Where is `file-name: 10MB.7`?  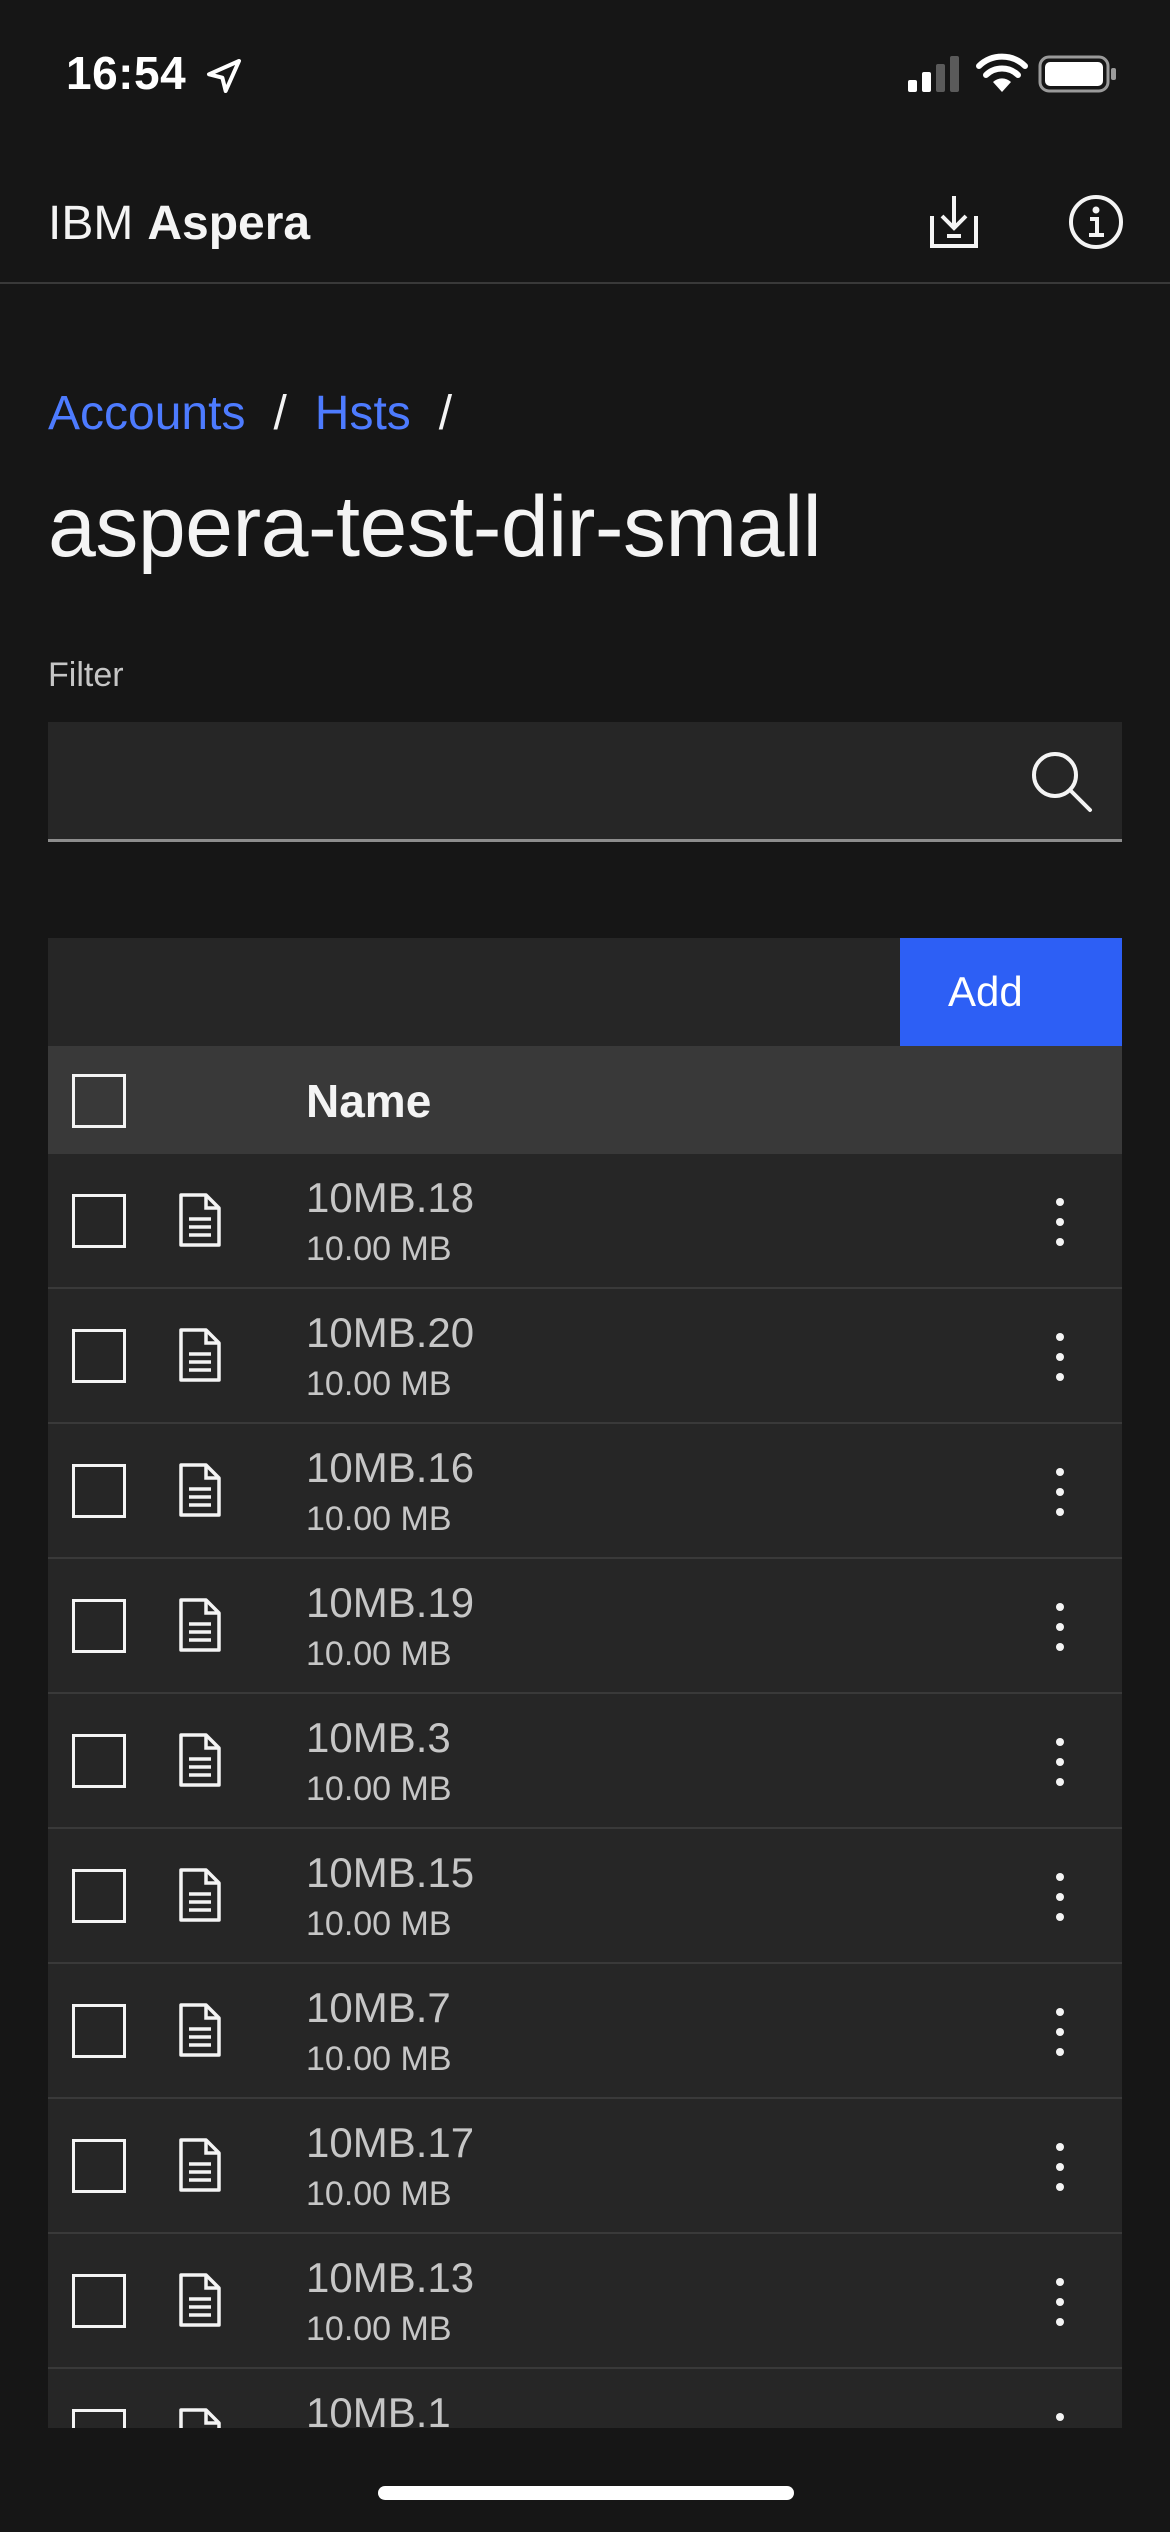 file-name: 10MB.7 is located at coordinates (378, 2007).